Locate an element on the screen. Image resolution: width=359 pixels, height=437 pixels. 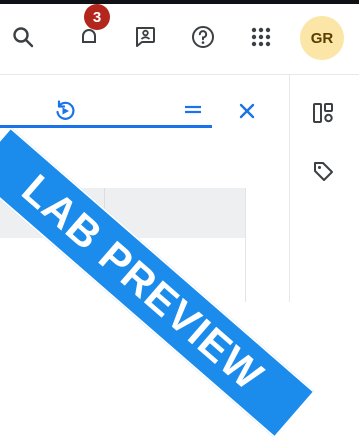
help-icon is located at coordinates (203, 37).